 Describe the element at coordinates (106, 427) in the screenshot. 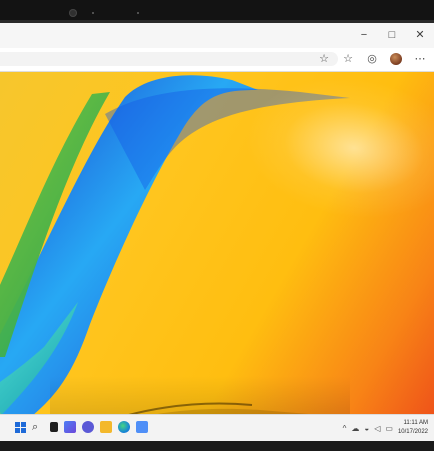

I see `file-explorer-icon` at that location.